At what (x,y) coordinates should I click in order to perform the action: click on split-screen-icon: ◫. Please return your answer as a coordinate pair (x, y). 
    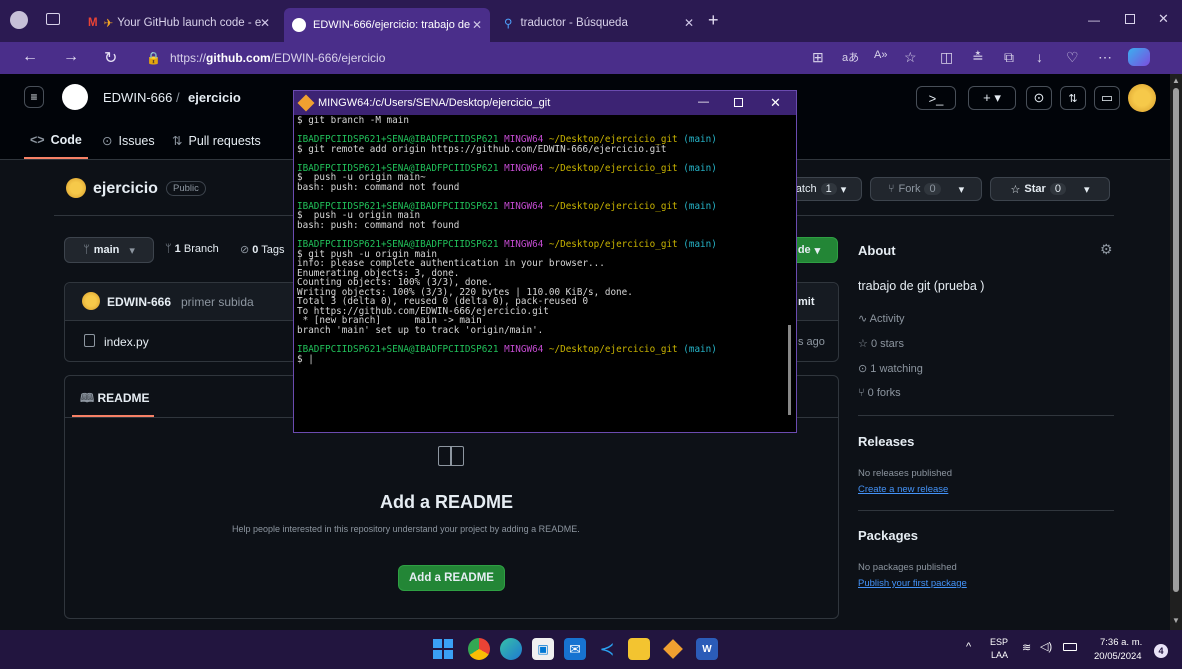
    Looking at the image, I should click on (946, 57).